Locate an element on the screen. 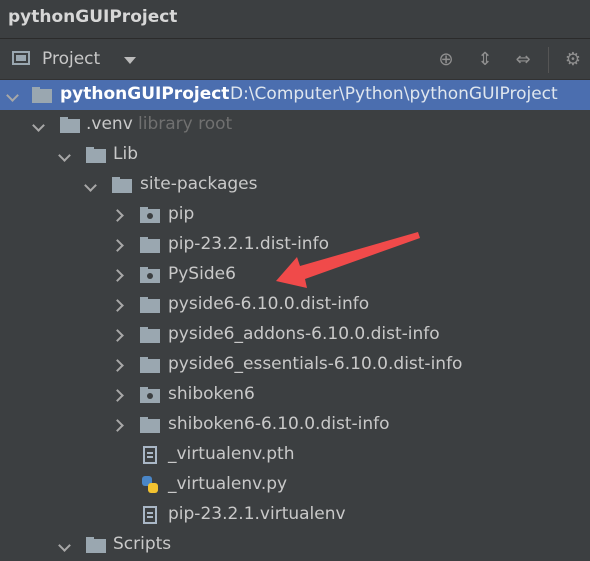 The height and width of the screenshot is (561, 590). arrow-shape is located at coordinates (348, 260).